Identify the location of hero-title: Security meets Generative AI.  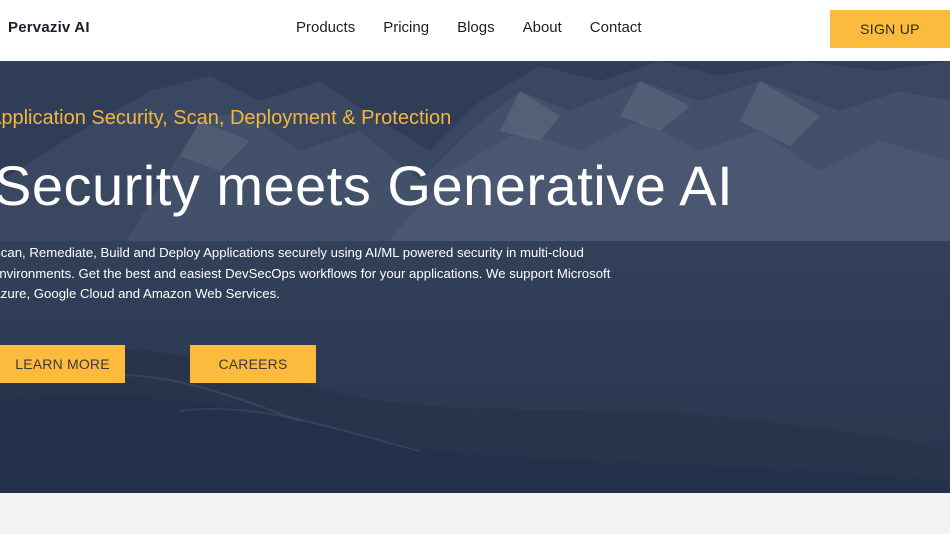
(367, 185).